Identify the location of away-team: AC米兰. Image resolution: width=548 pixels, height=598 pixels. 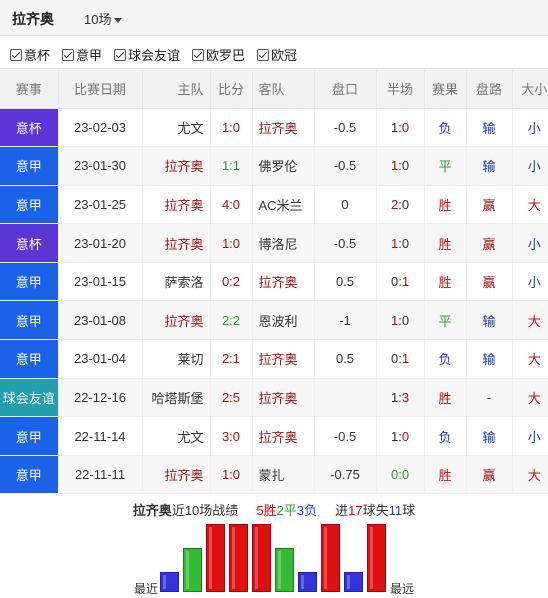
(283, 205).